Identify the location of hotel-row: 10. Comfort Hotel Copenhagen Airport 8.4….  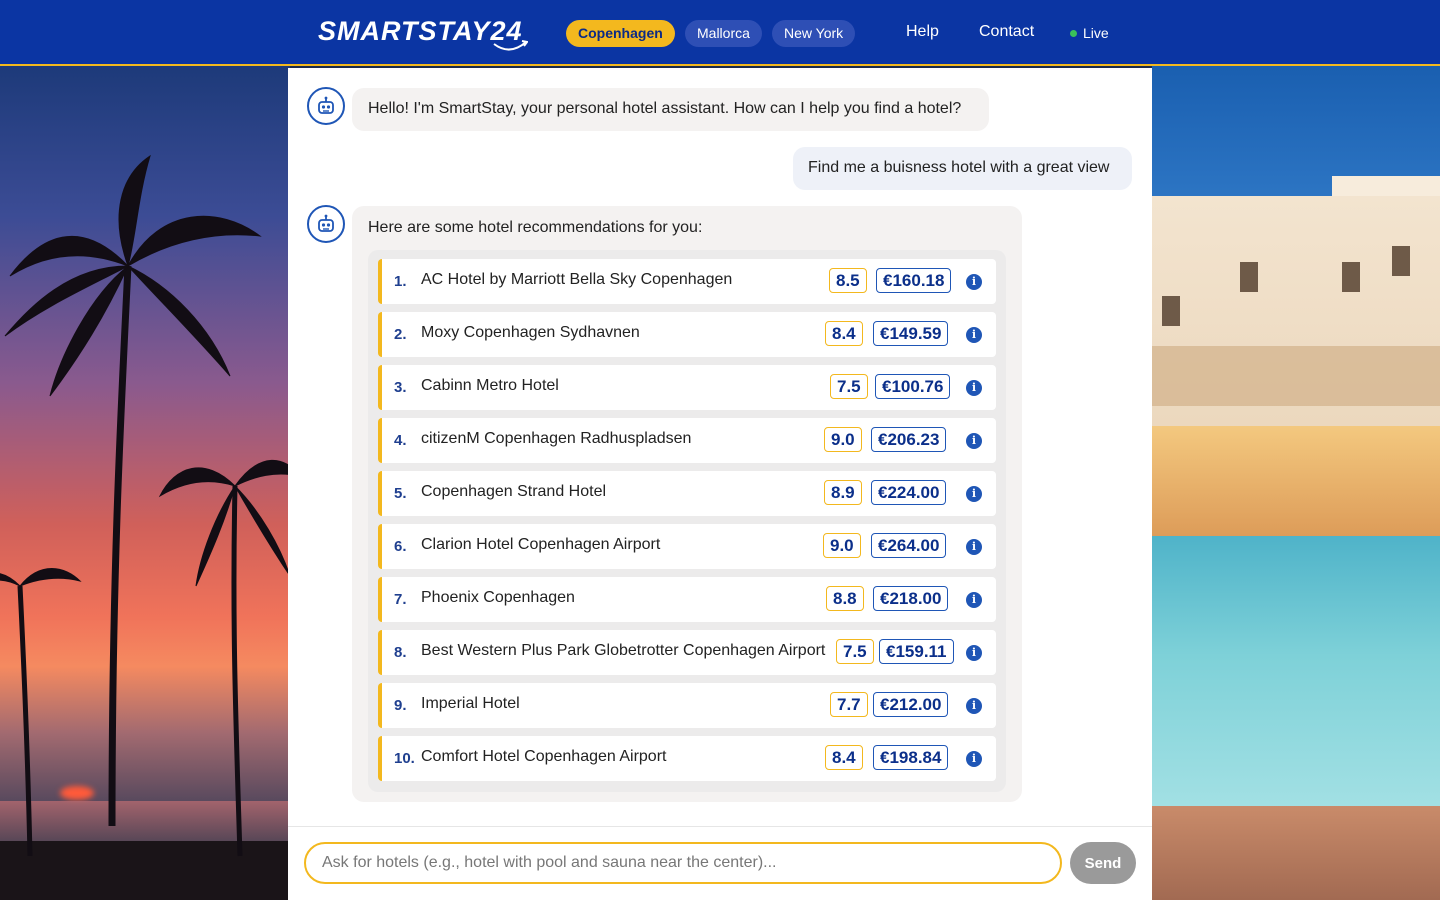
(687, 758).